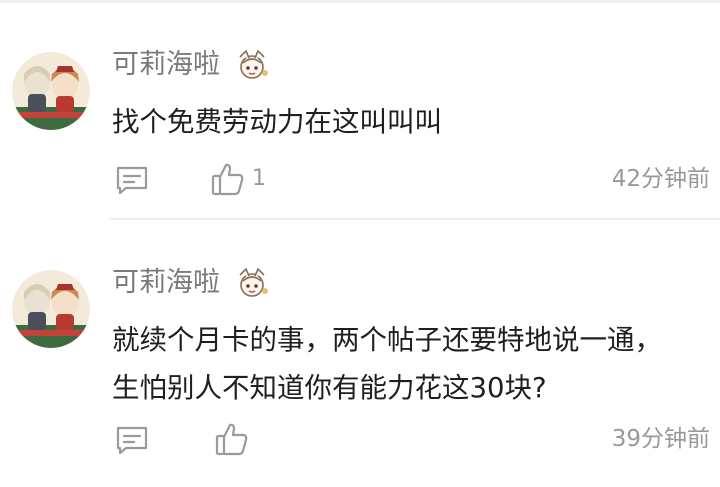 The image size is (720, 487). I want to click on comment-text-line: 就续个月卡的事，两个帖子还要特地说一通，, so click(387, 340).